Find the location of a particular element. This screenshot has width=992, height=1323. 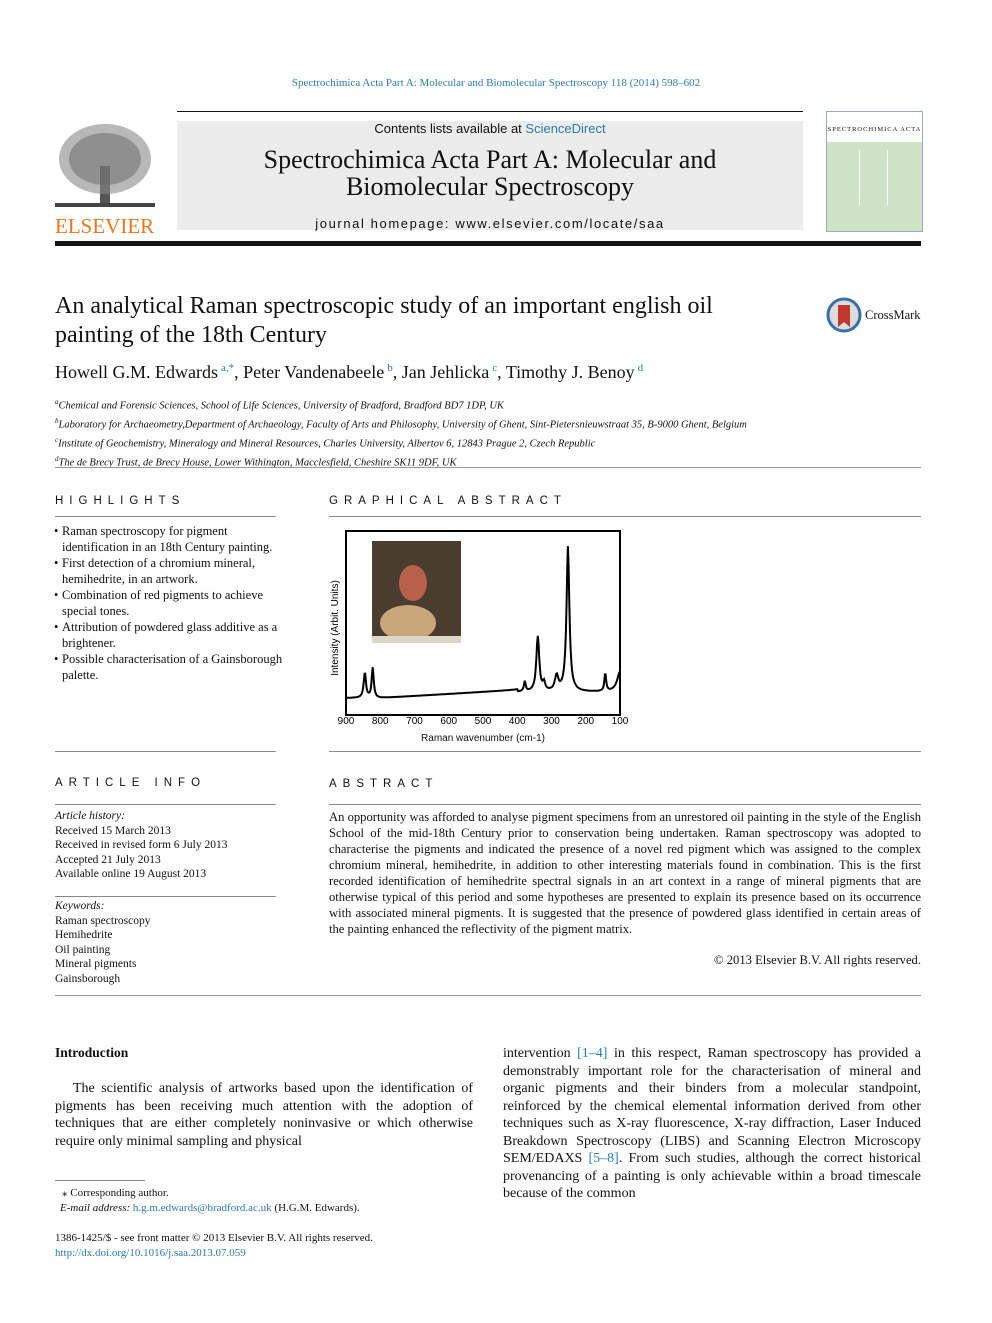

crossmark-badge: CrossMark is located at coordinates (873, 315).